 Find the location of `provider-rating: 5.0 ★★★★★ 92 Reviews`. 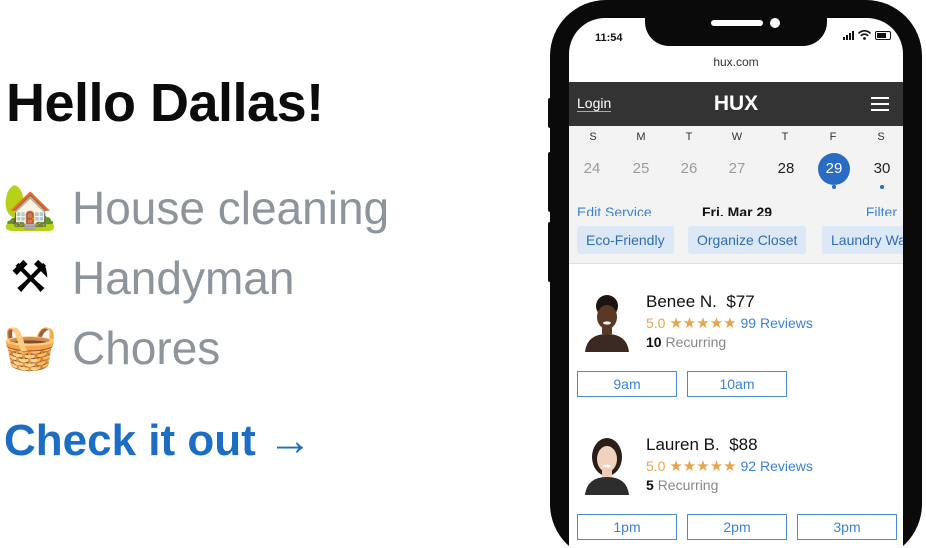

provider-rating: 5.0 ★★★★★ 92 Reviews is located at coordinates (729, 466).